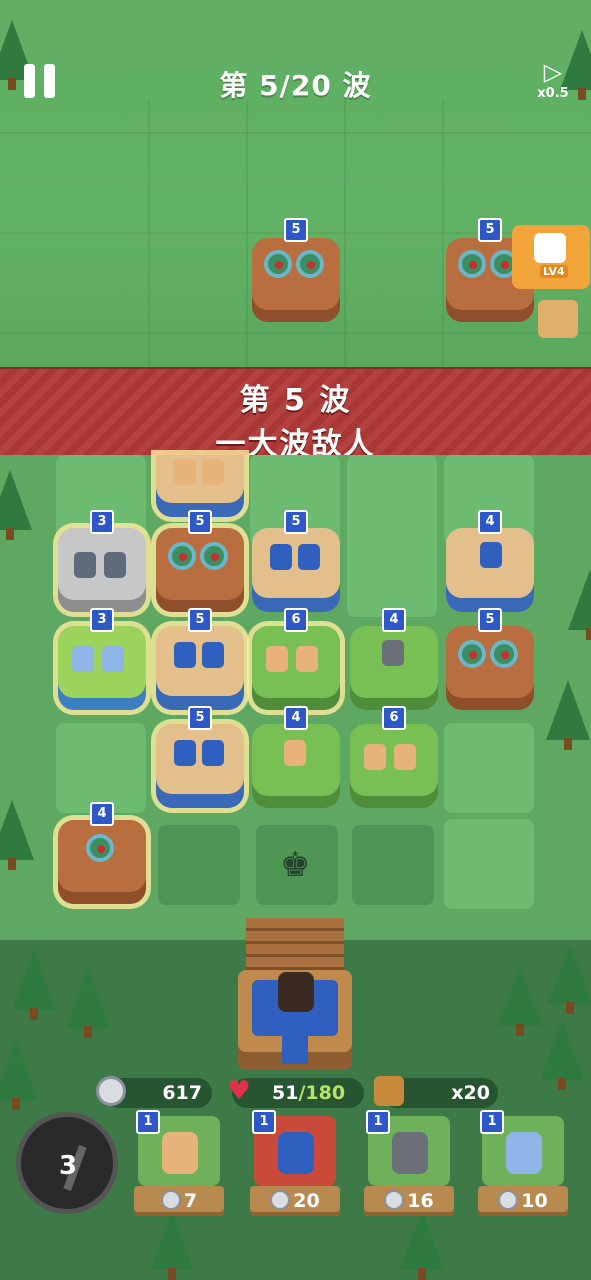 The width and height of the screenshot is (591, 1280). What do you see at coordinates (295, 400) in the screenshot?
I see `banner-wave-title: 第 5 波` at bounding box center [295, 400].